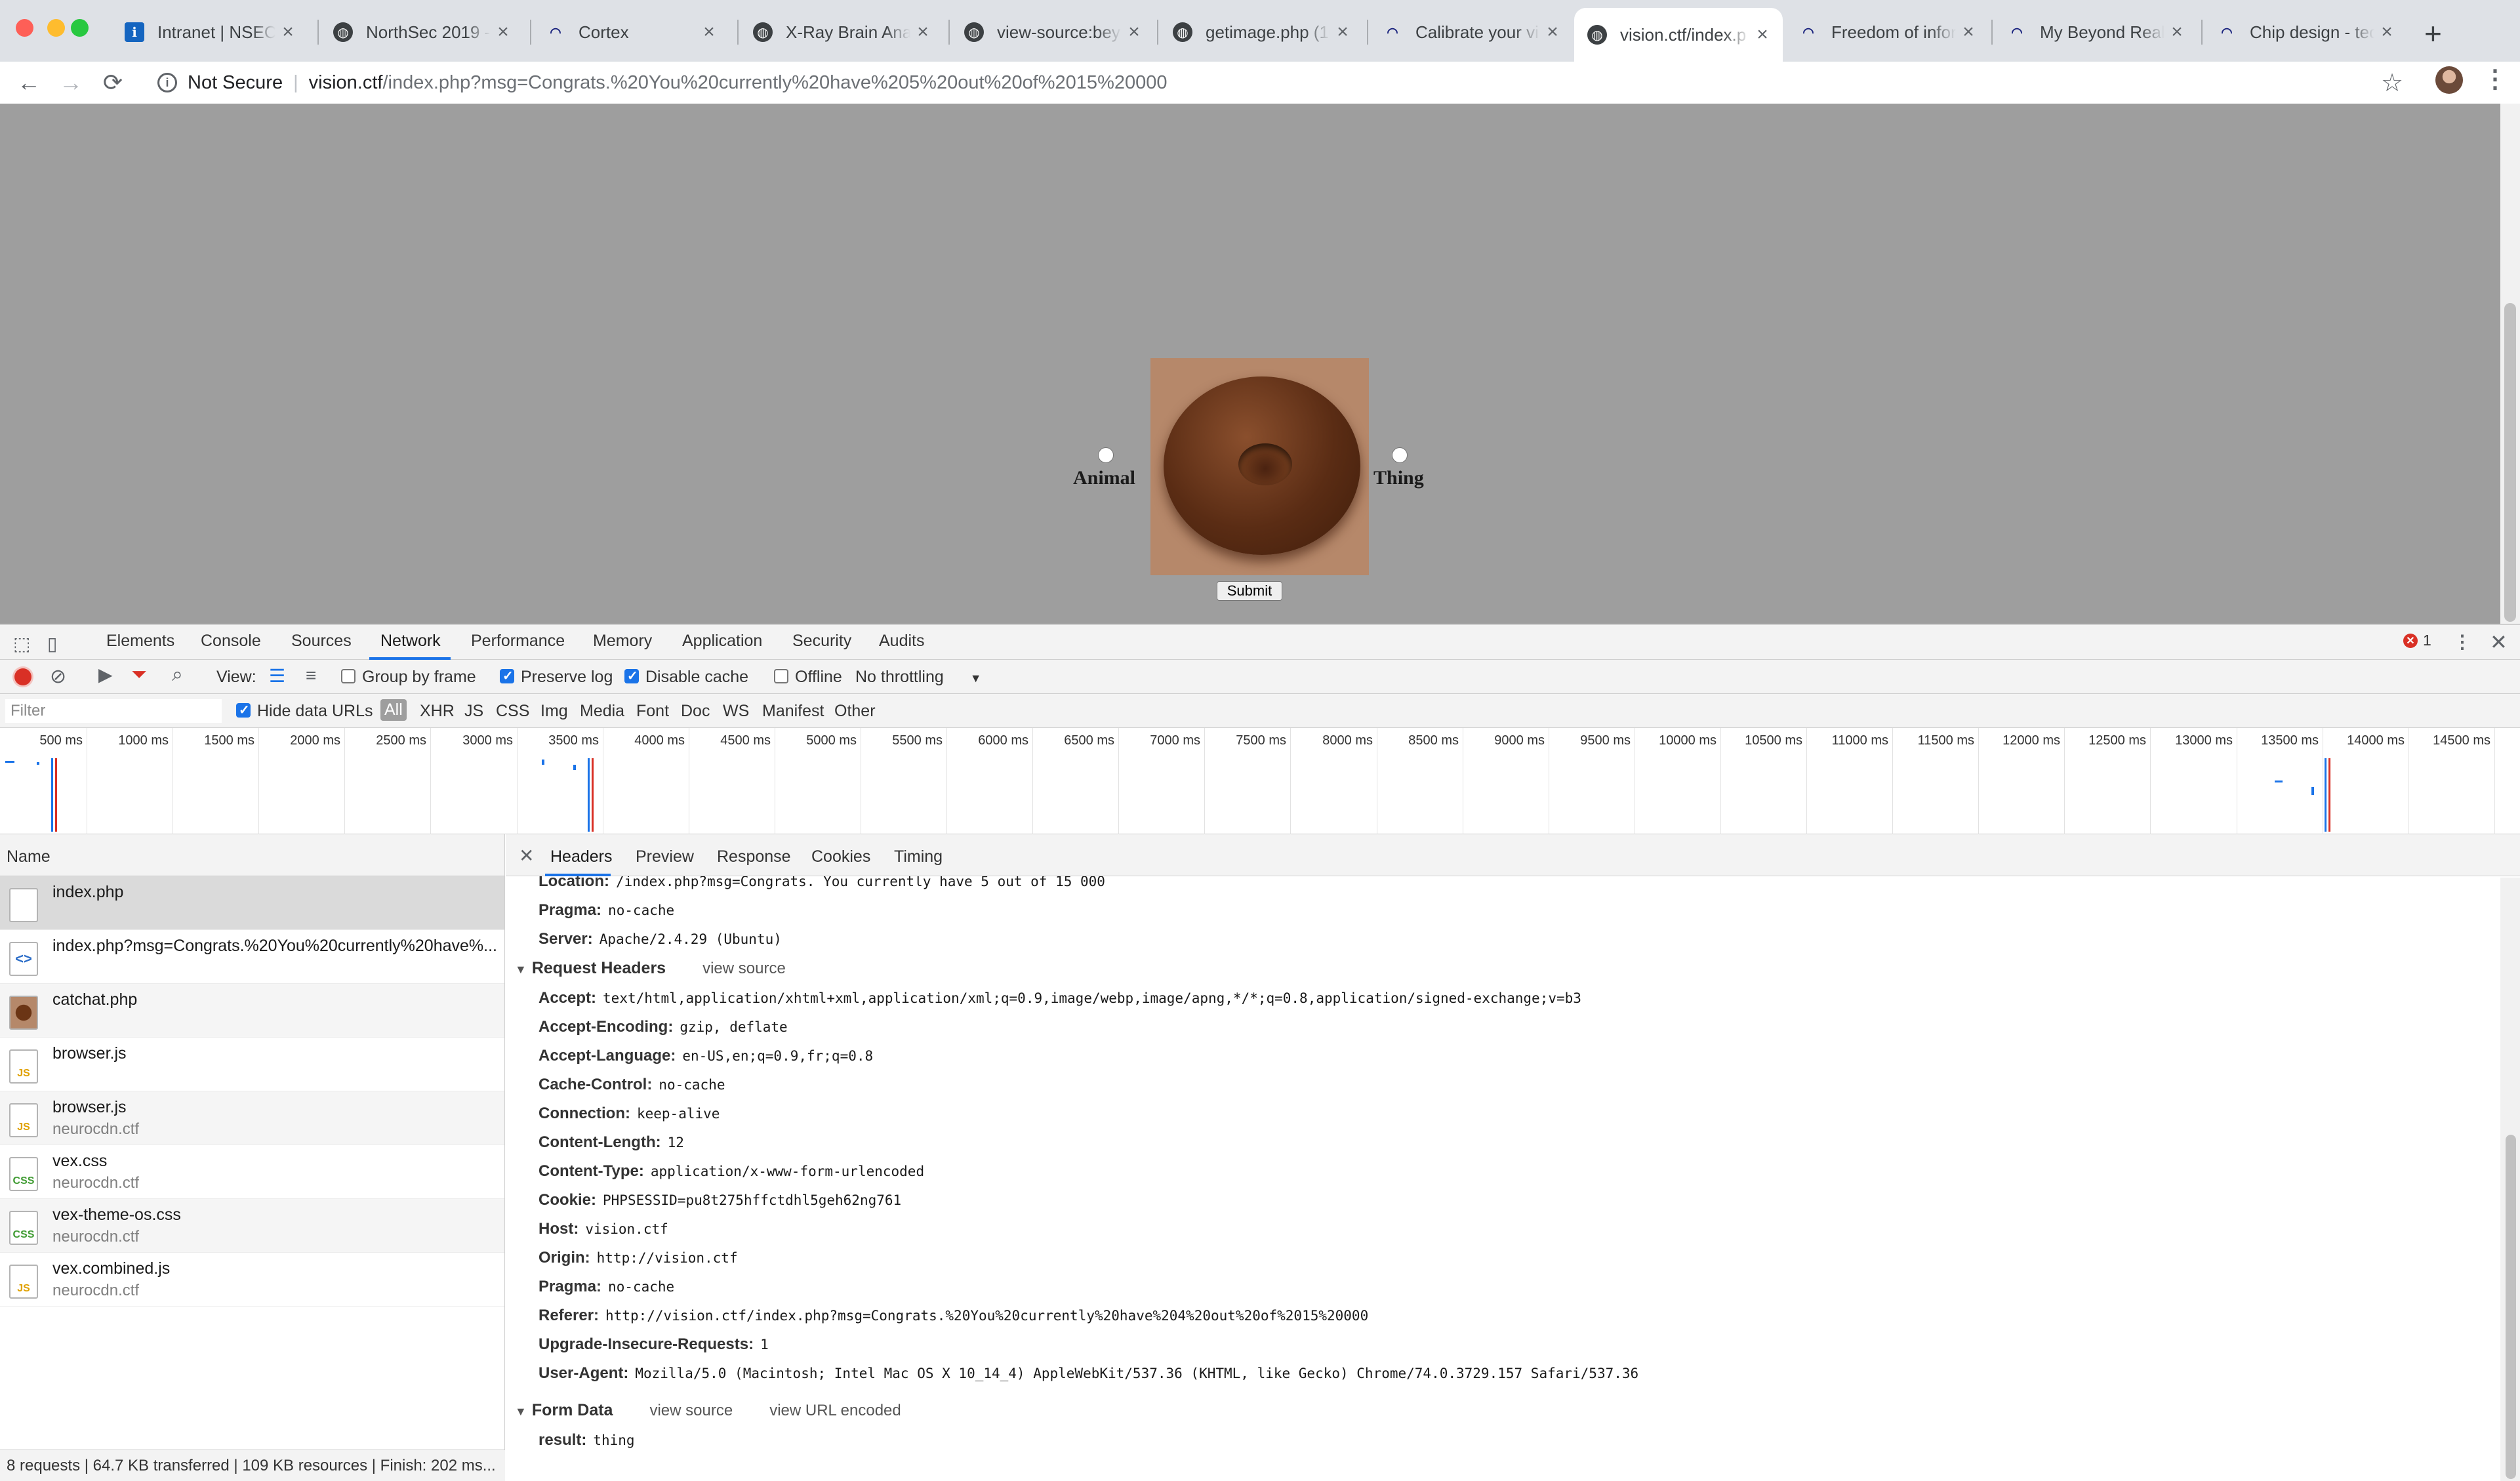 This screenshot has width=2520, height=1481. Describe the element at coordinates (437, 711) in the screenshot. I see `filter-type-xhr: XHR` at that location.